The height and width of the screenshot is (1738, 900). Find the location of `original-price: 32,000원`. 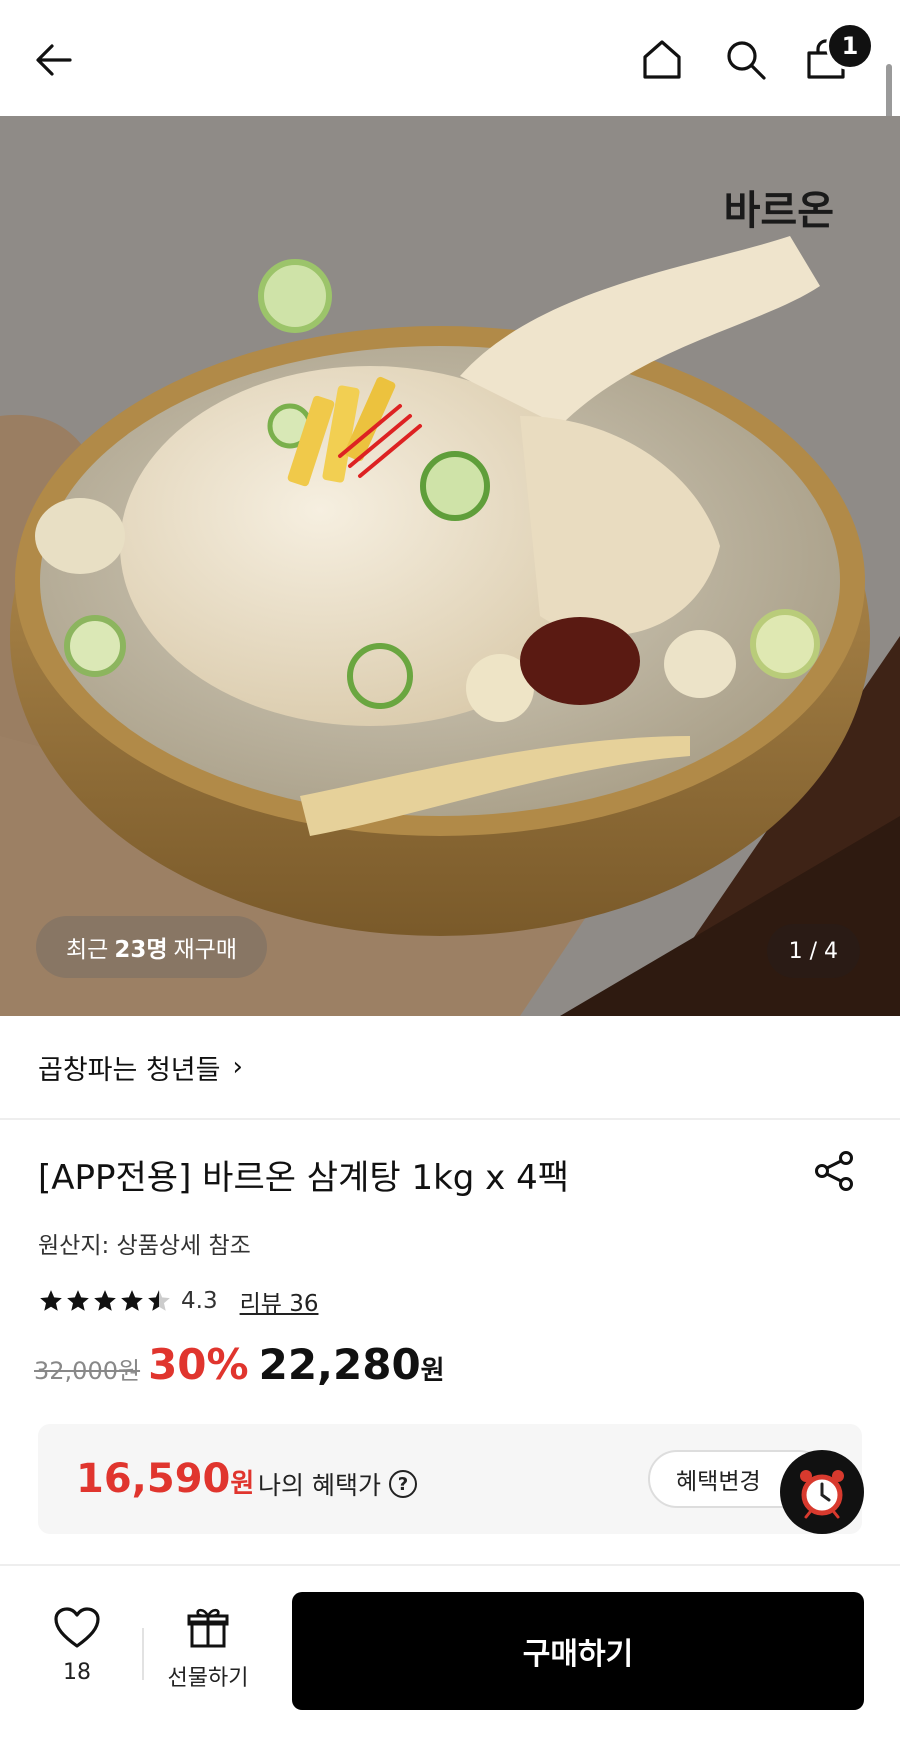

original-price: 32,000원 is located at coordinates (87, 1371).